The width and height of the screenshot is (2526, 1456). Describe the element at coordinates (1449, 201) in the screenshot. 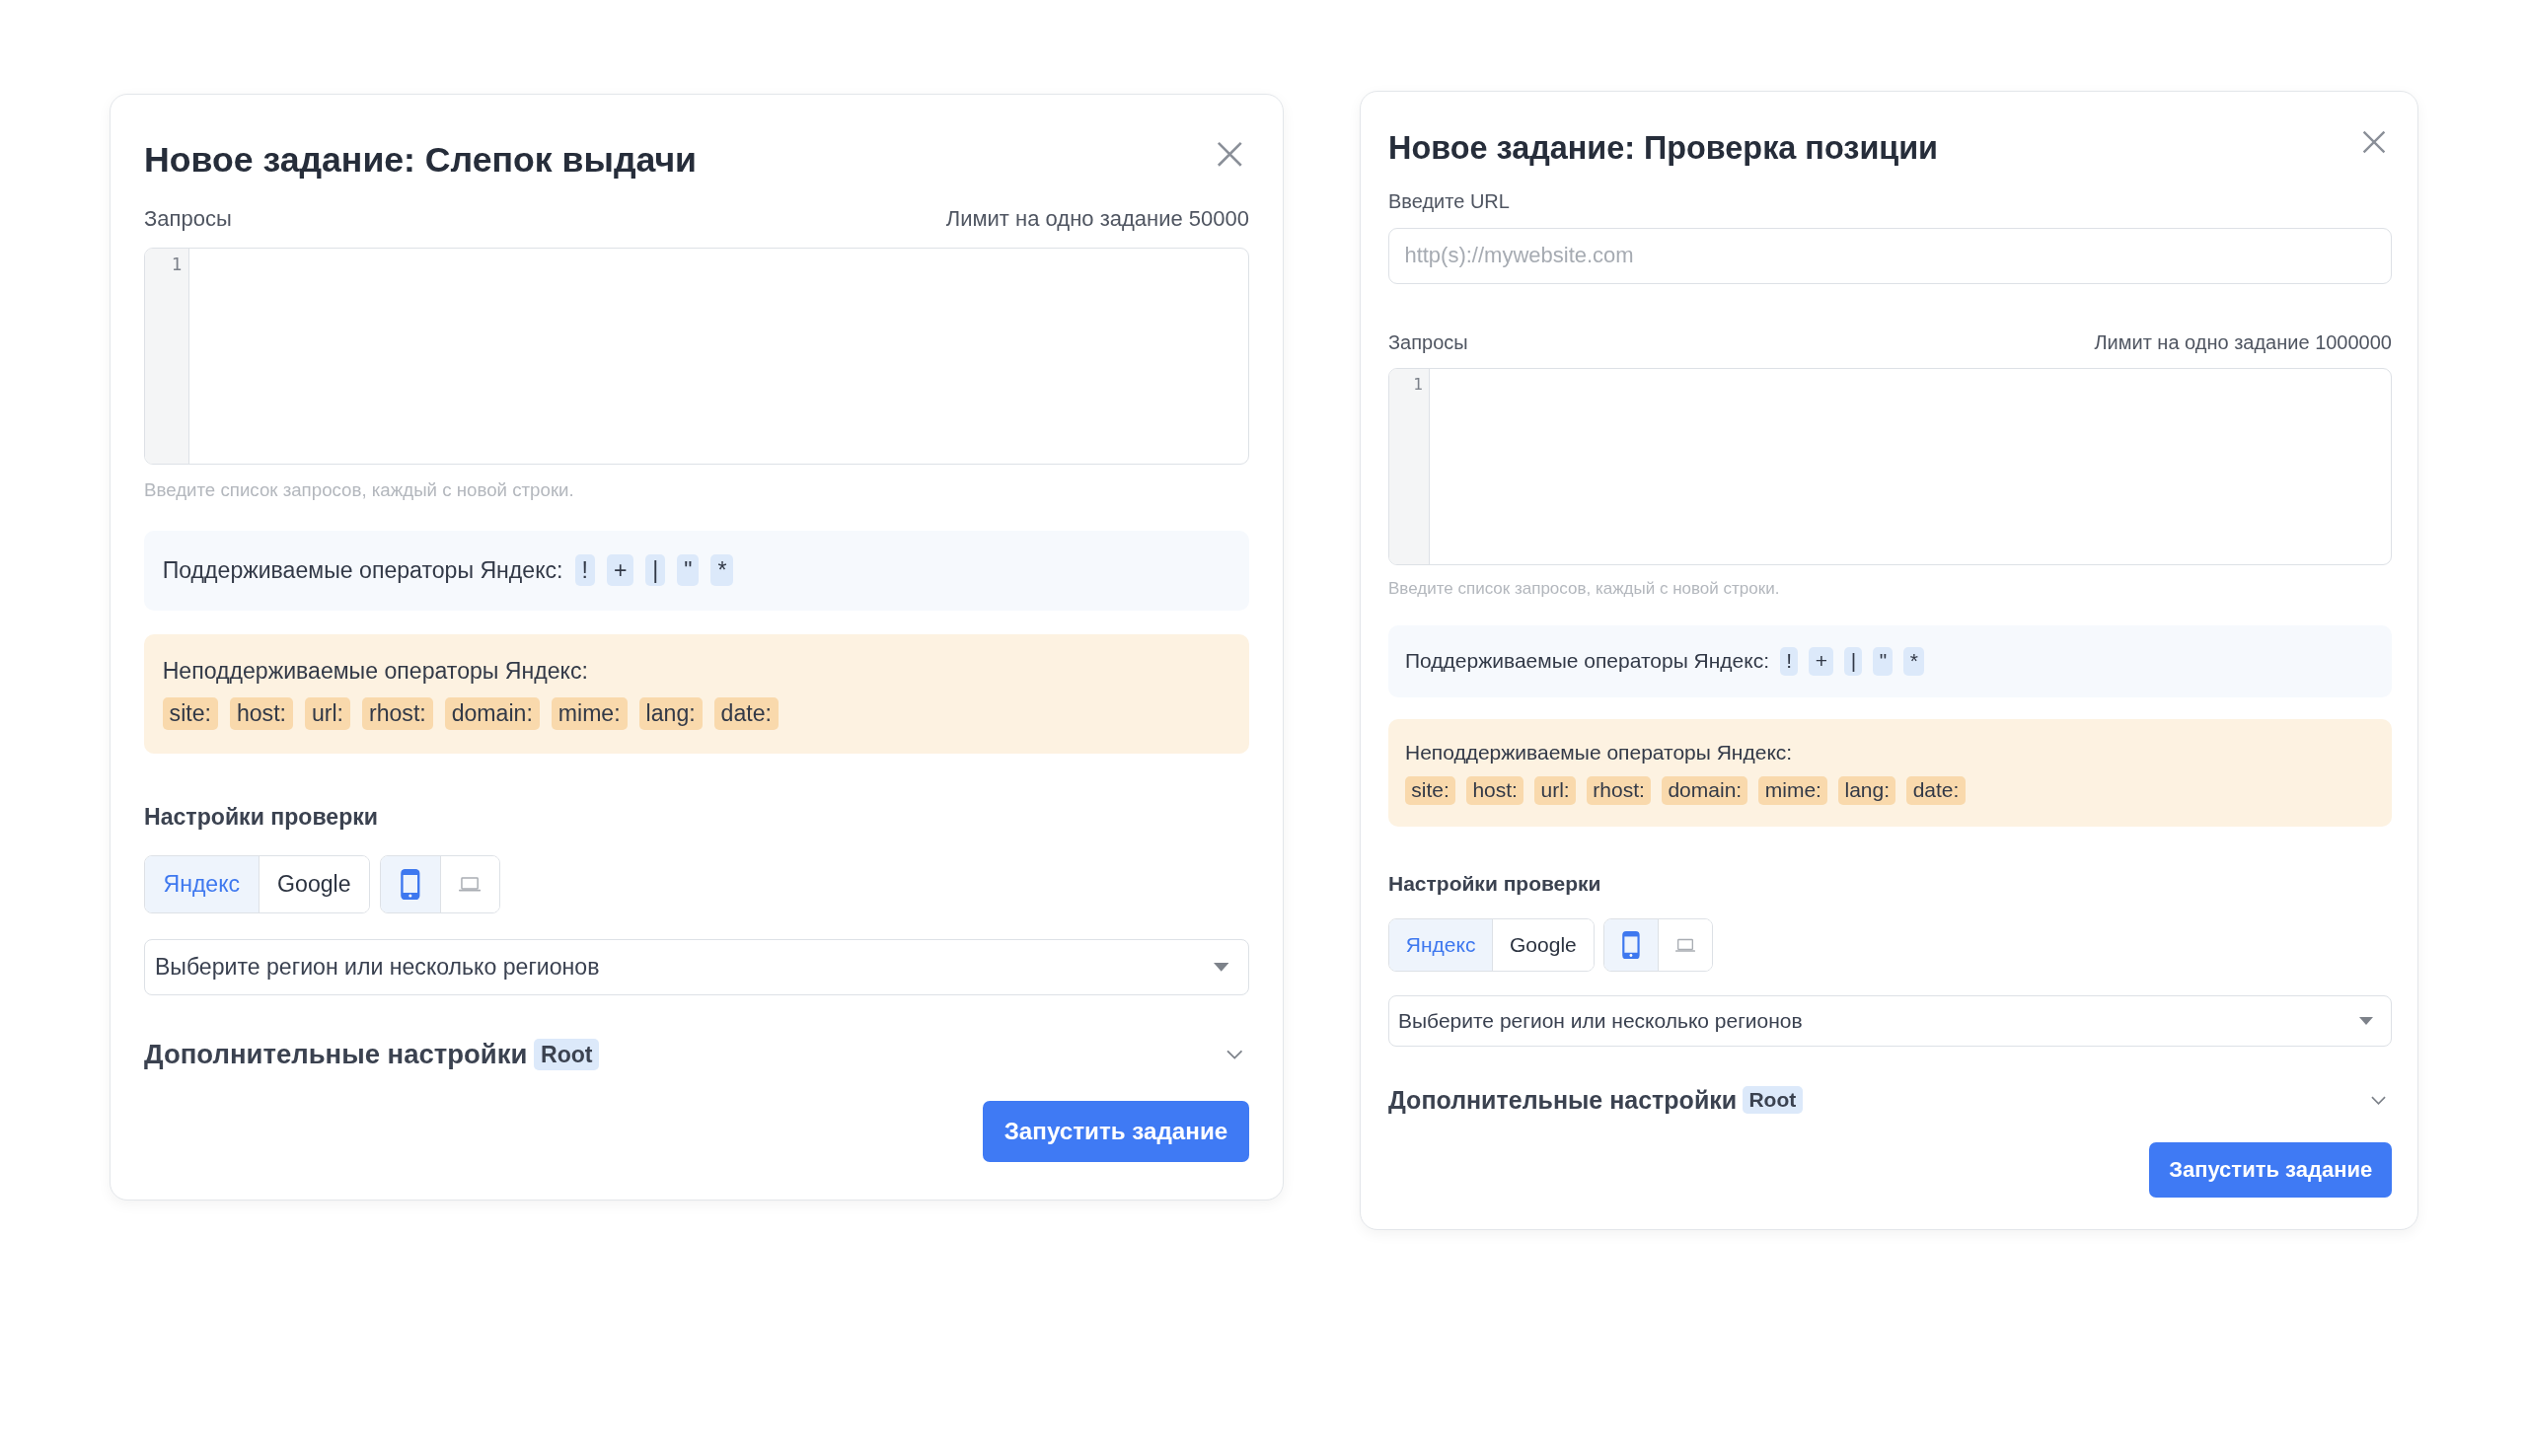

I see `field-label: Введите URL` at that location.